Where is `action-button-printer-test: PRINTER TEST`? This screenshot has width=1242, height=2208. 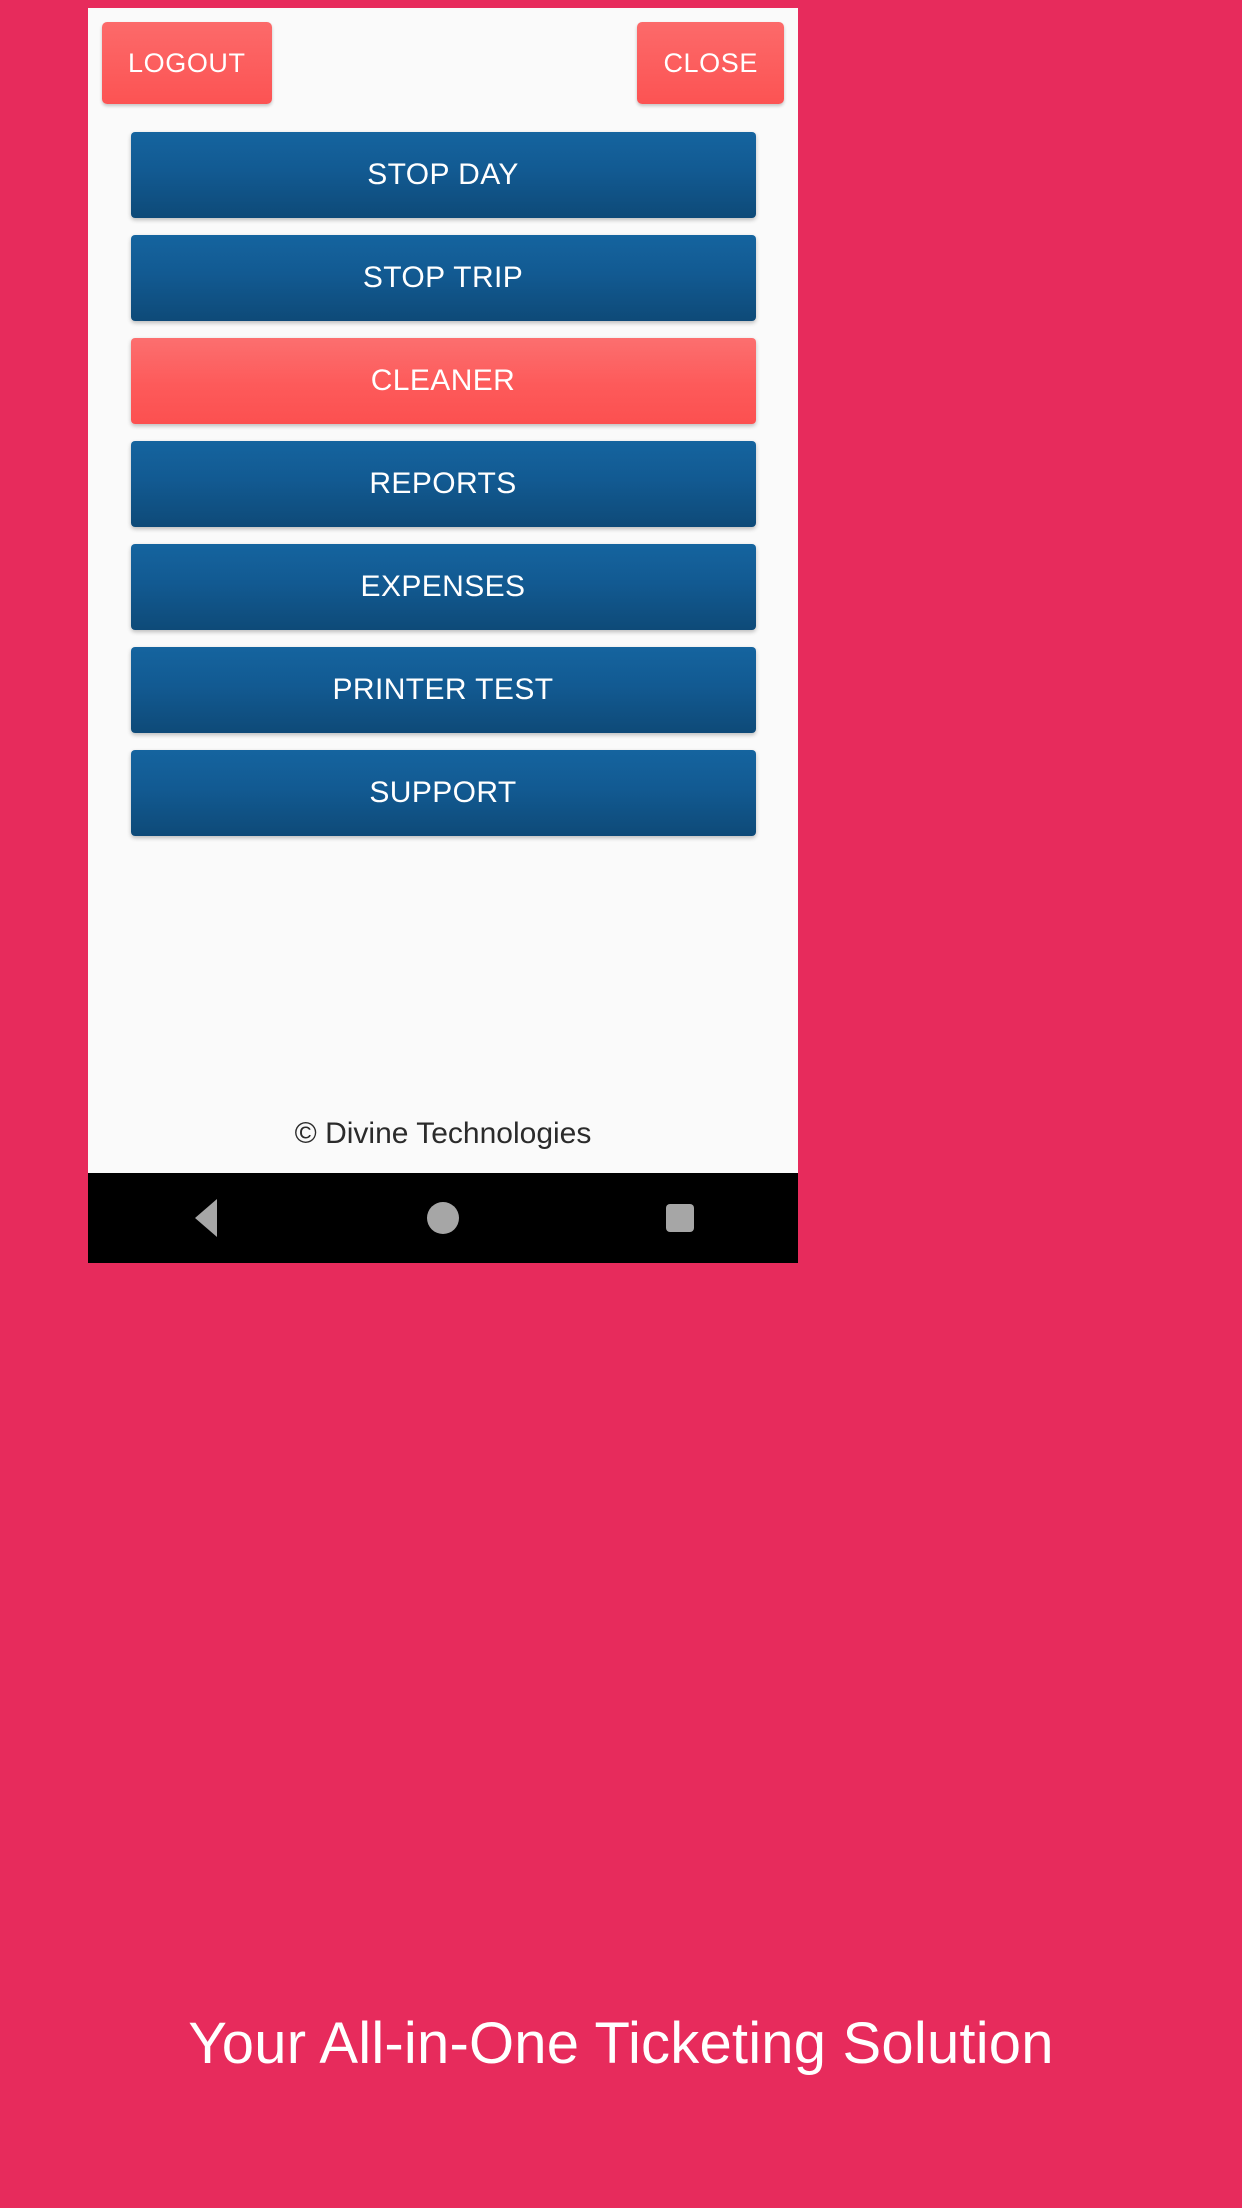
action-button-printer-test: PRINTER TEST is located at coordinates (443, 690).